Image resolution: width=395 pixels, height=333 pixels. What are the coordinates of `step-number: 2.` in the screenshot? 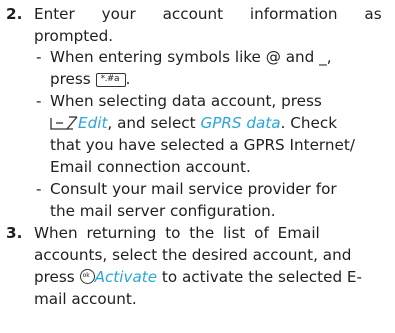 It's located at (14, 14).